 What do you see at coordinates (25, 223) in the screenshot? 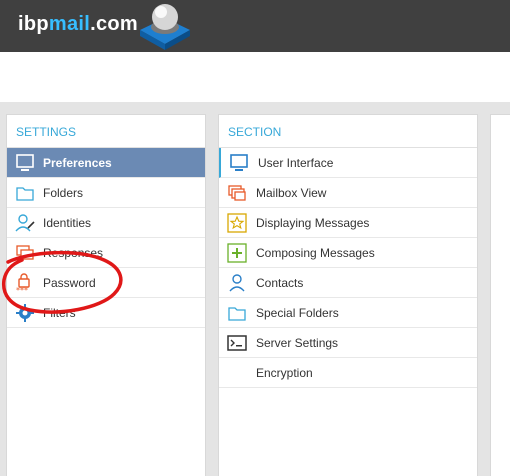
I see `identity-icon` at bounding box center [25, 223].